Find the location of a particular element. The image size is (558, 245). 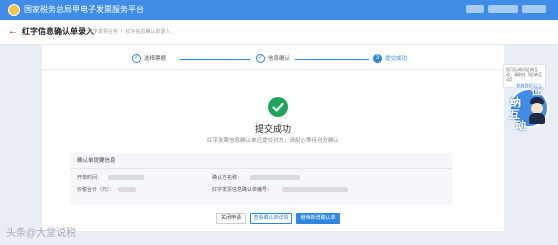

view-detail-button: 查看确认单详情 is located at coordinates (271, 218).